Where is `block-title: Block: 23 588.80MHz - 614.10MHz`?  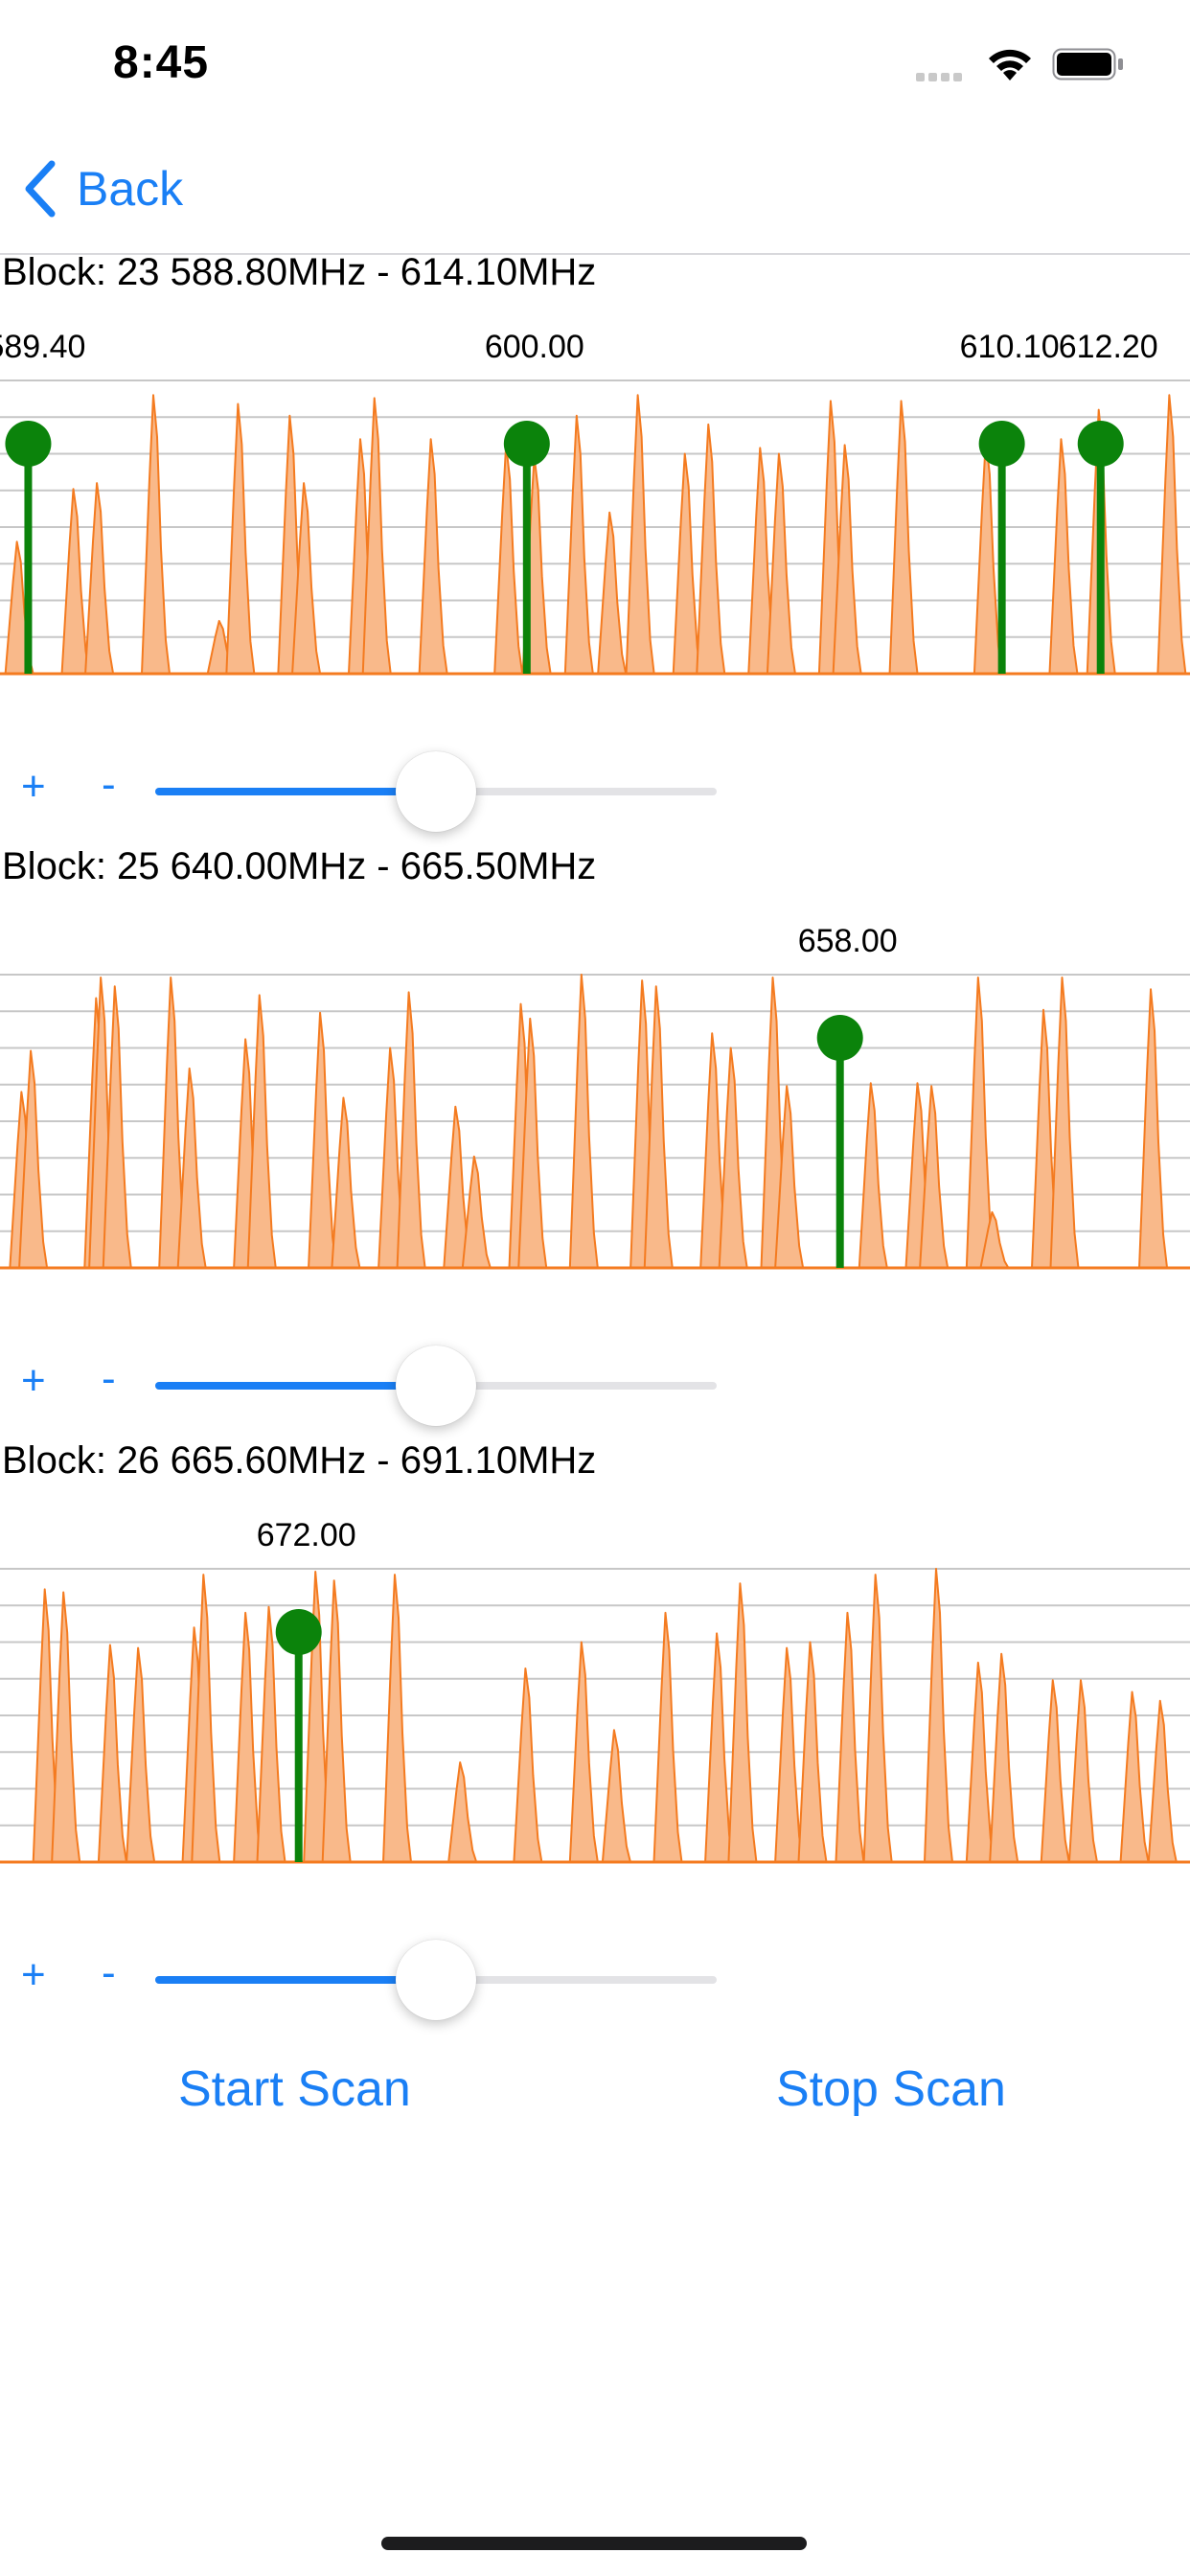
block-title: Block: 23 588.80MHz - 614.10MHz is located at coordinates (300, 272).